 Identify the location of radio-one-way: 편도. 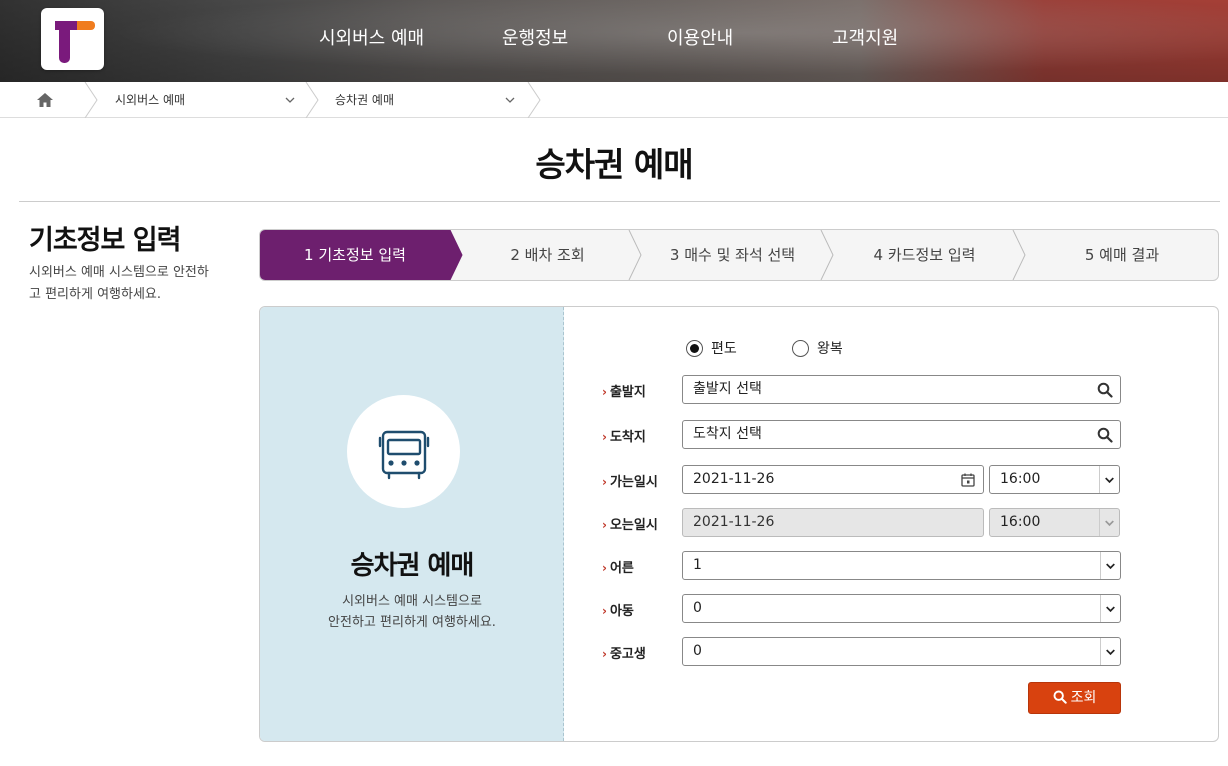
(721, 349).